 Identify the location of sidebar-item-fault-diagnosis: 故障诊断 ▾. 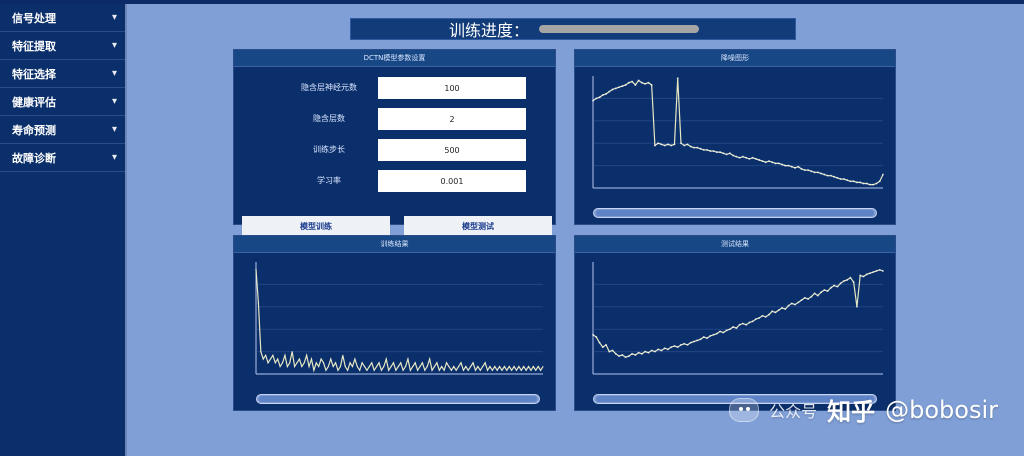
(62, 158).